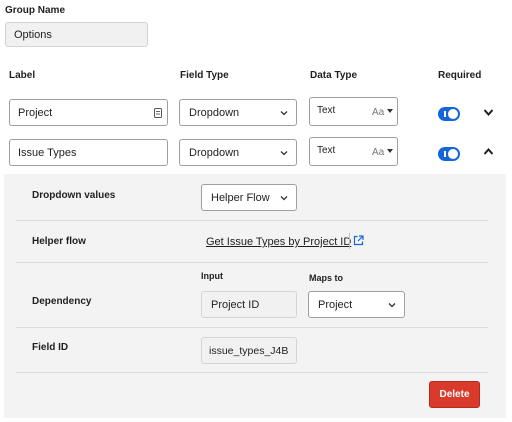  What do you see at coordinates (212, 276) in the screenshot?
I see `dependency-input-header: Input` at bounding box center [212, 276].